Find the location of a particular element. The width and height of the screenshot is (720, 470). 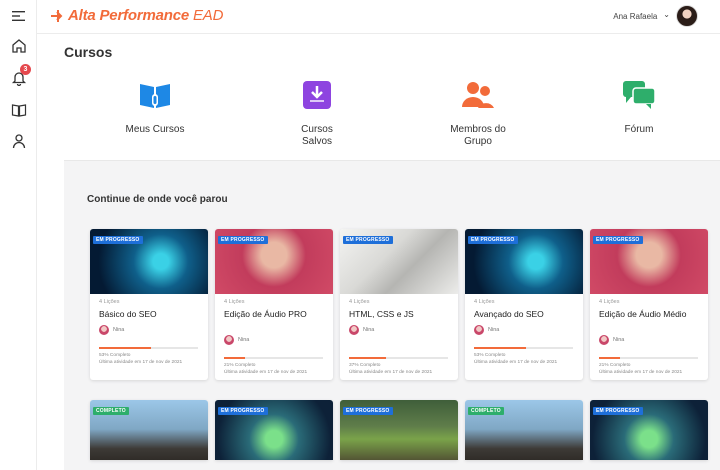

course-title: Avançado do SEO is located at coordinates (525, 314).